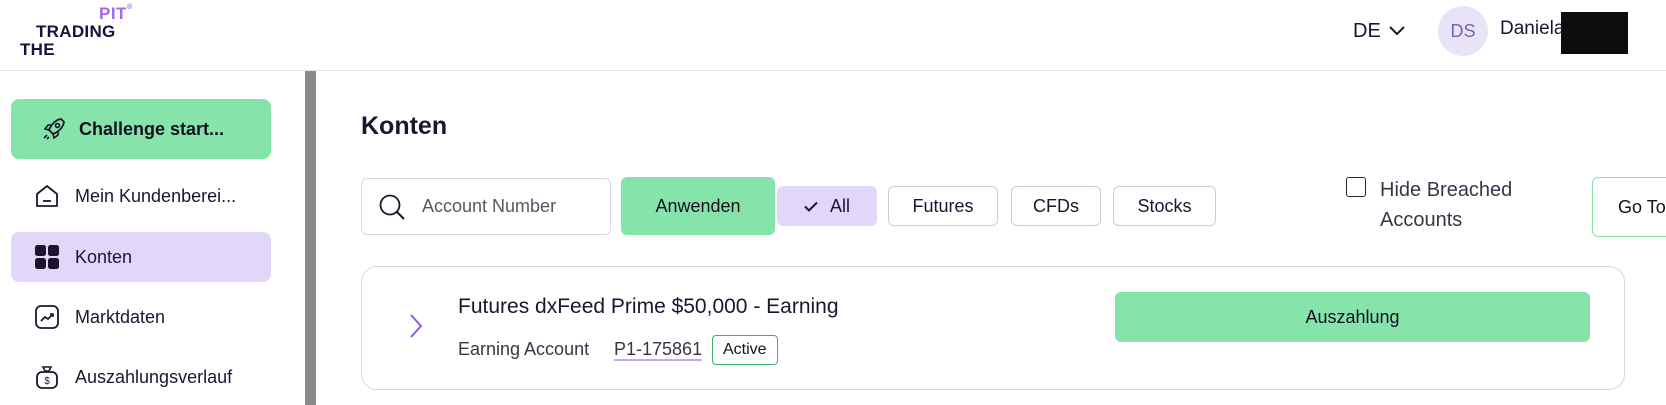 The height and width of the screenshot is (405, 1666). I want to click on money-bag-icon: $, so click(47, 377).